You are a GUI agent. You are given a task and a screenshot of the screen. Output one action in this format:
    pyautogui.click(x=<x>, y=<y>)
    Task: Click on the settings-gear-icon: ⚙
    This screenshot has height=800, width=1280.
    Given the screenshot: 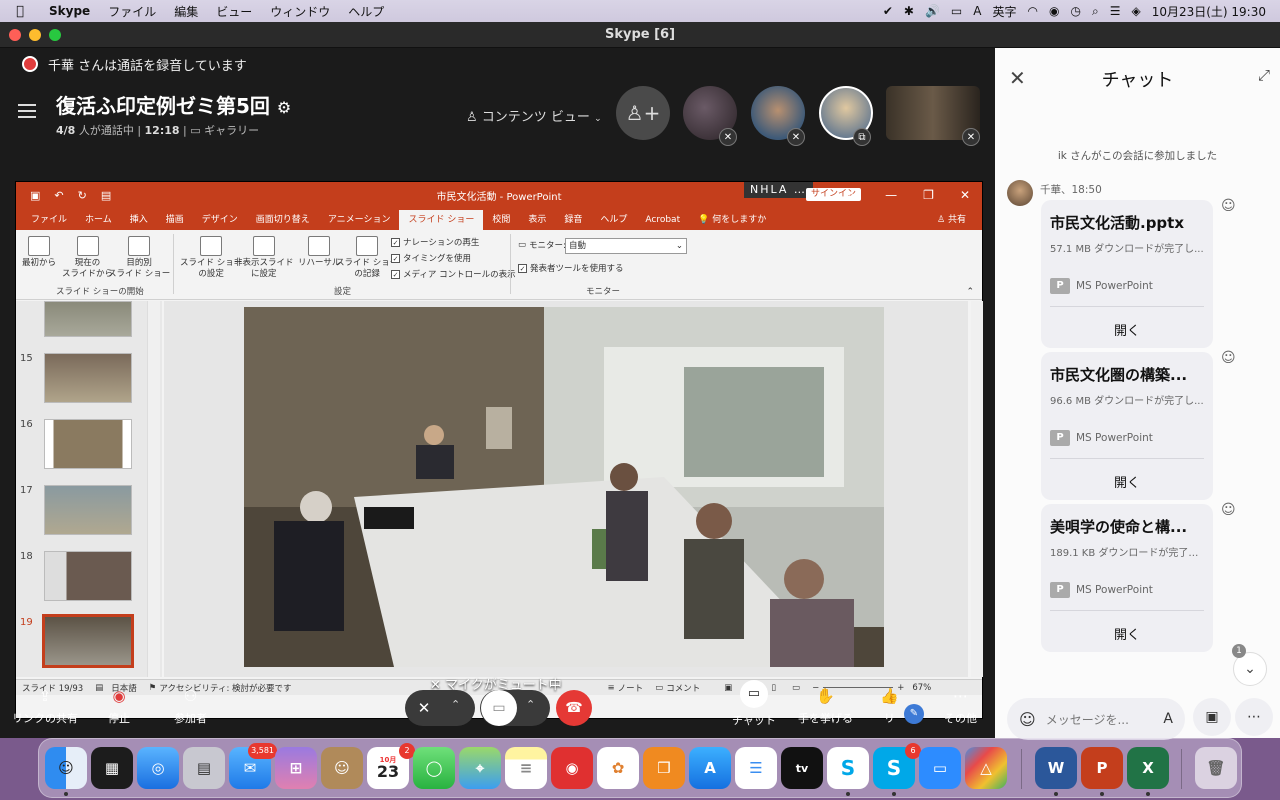 What is the action you would take?
    pyautogui.click(x=284, y=107)
    